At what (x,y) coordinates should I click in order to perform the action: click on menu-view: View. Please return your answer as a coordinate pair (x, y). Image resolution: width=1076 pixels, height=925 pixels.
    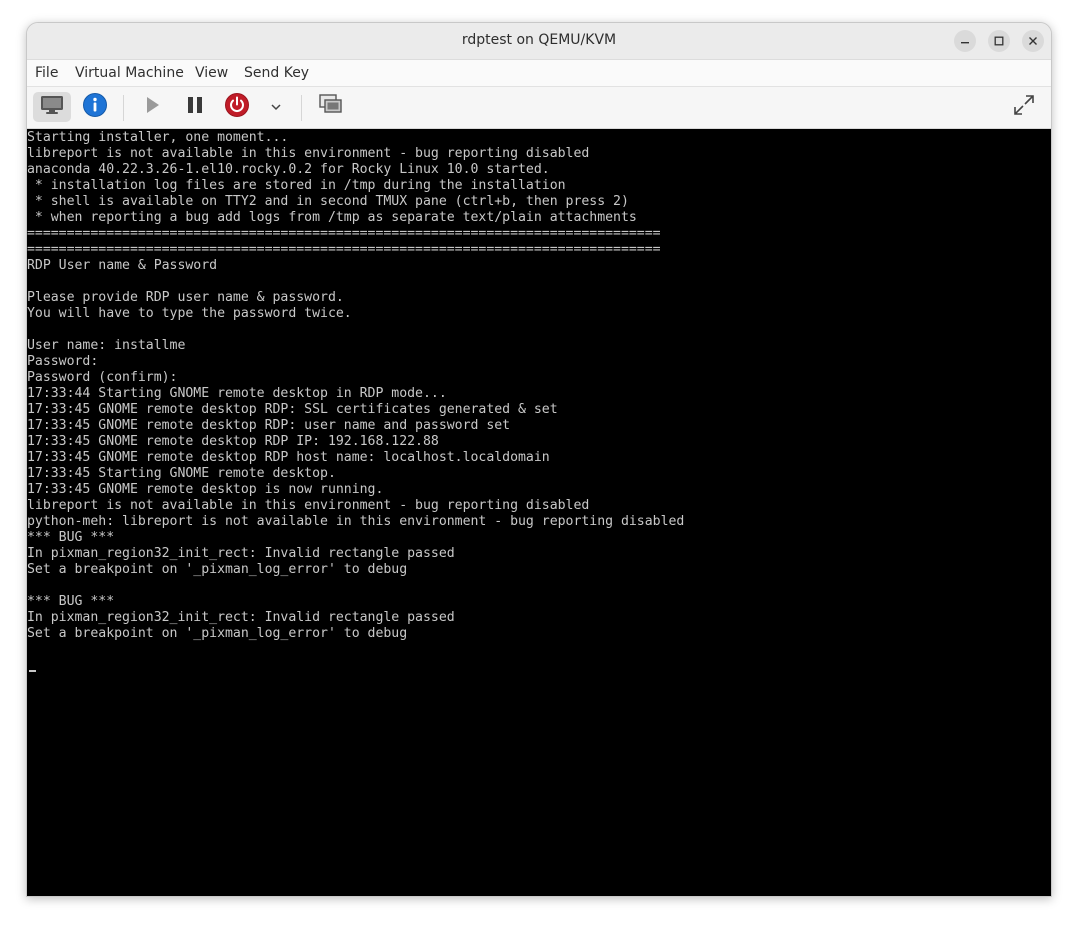
    Looking at the image, I should click on (211, 73).